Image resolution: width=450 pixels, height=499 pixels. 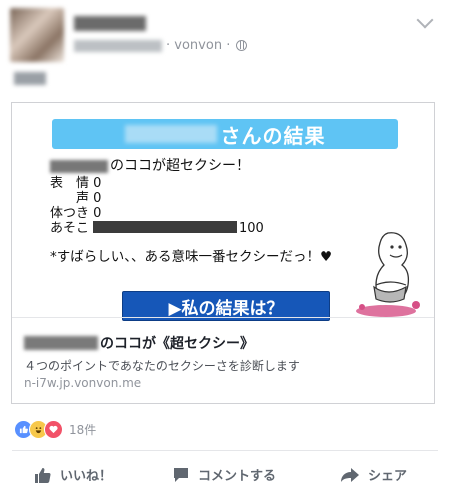 What do you see at coordinates (162, 366) in the screenshot?
I see `link-description: ４つのポイントであなたのセクシーさを診断します` at bounding box center [162, 366].